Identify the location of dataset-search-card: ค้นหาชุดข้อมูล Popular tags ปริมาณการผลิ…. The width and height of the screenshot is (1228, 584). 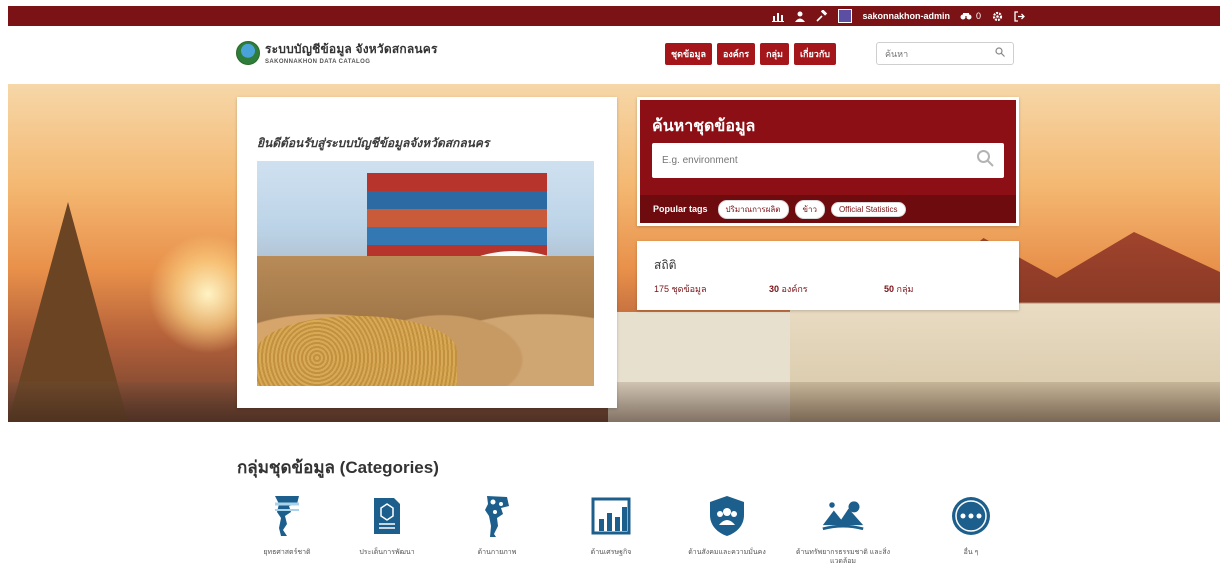
(828, 161).